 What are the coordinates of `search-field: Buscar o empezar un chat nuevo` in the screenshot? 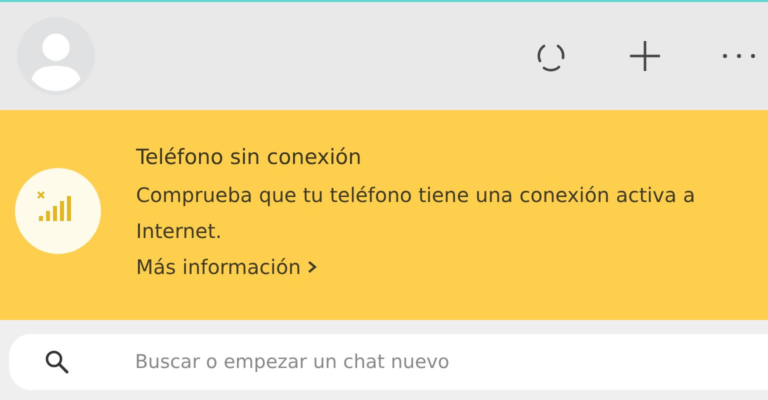 It's located at (388, 362).